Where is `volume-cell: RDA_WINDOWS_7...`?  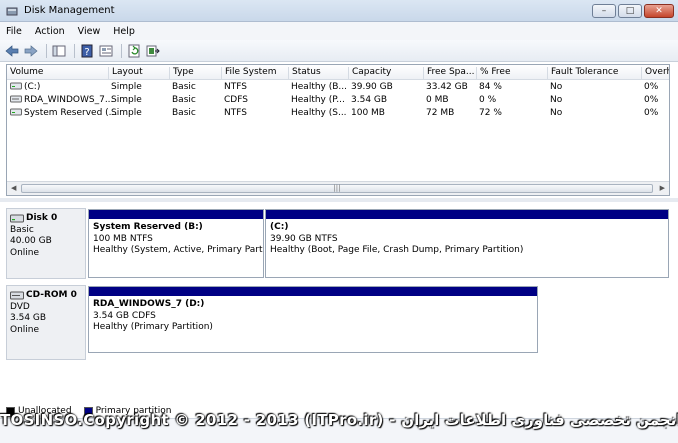 volume-cell: RDA_WINDOWS_7... is located at coordinates (60, 100).